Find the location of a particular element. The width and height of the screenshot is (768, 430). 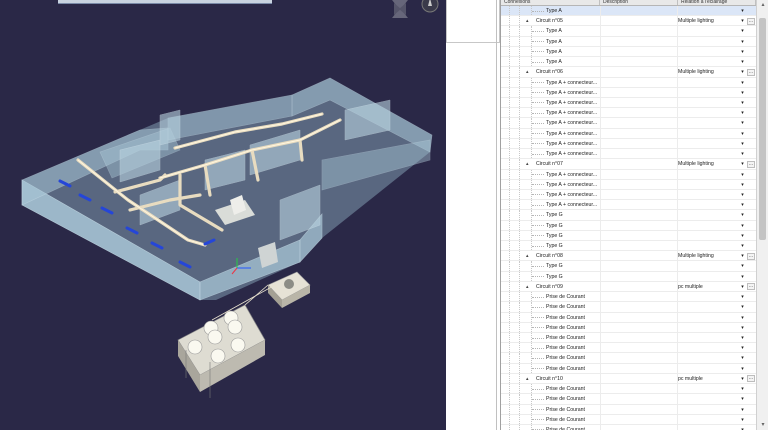

view-cube-icon is located at coordinates (400, 9).